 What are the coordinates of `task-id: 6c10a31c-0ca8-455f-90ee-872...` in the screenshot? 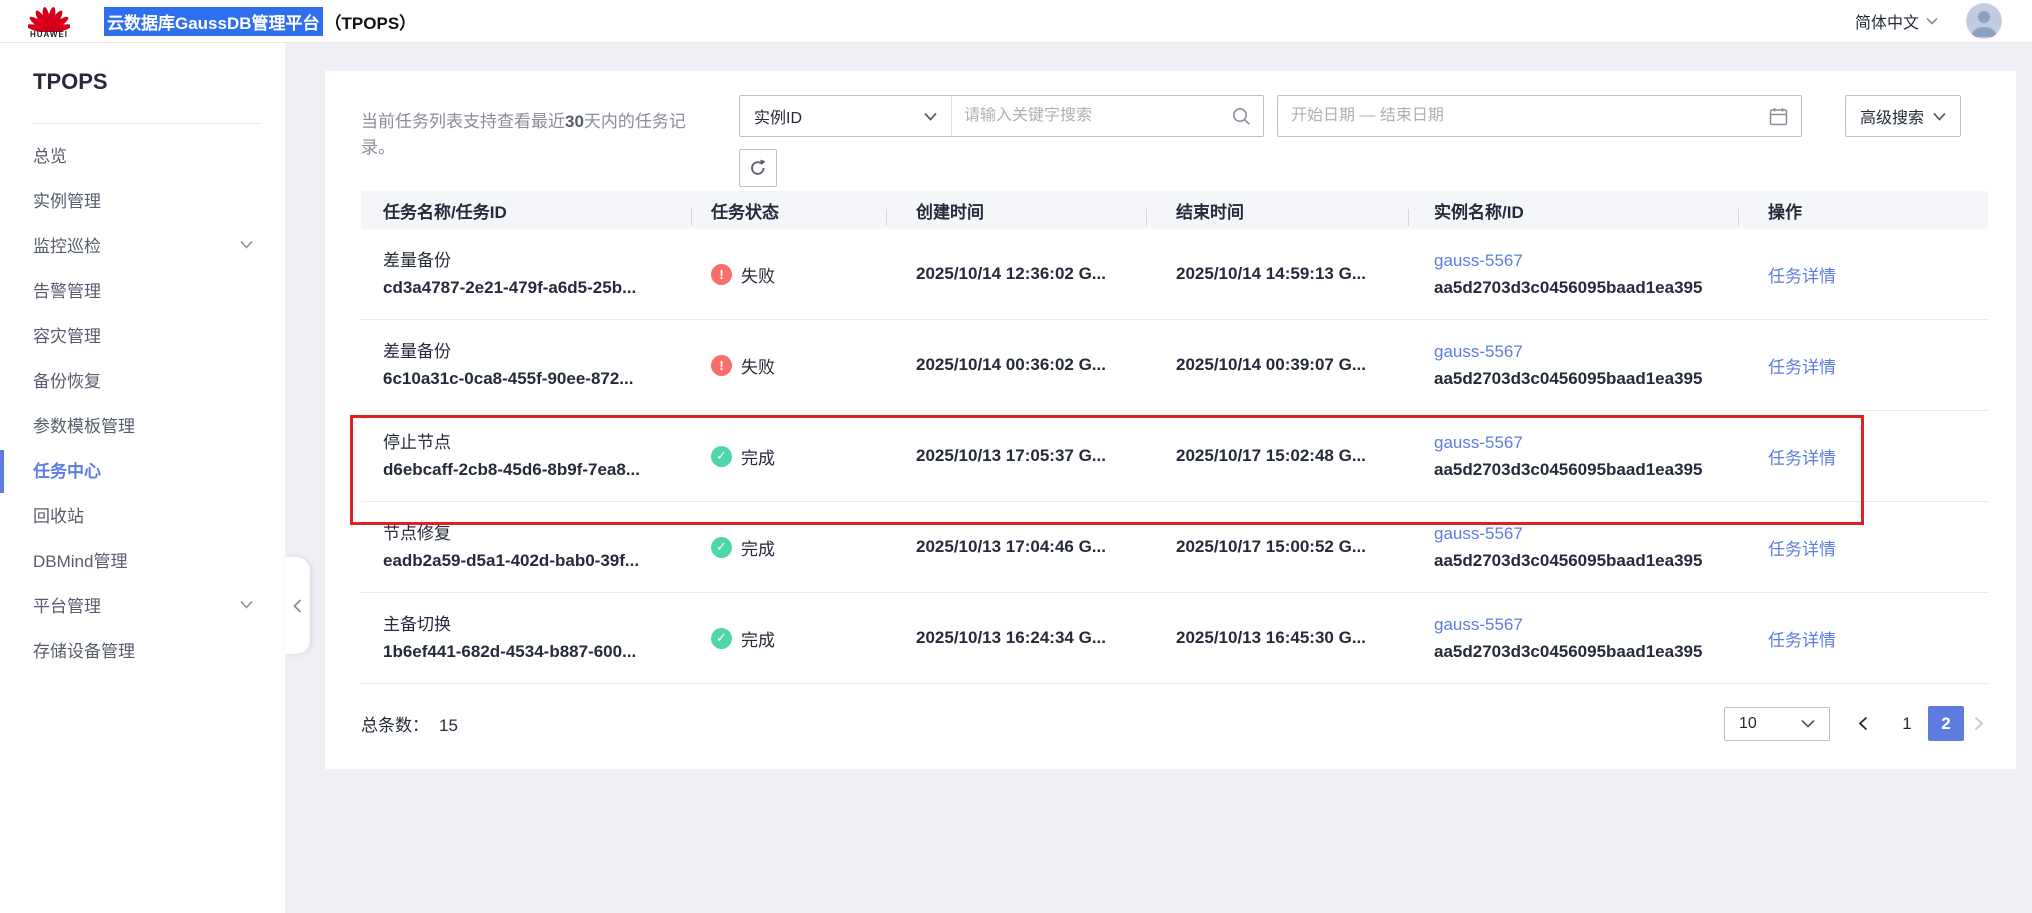 It's located at (508, 378).